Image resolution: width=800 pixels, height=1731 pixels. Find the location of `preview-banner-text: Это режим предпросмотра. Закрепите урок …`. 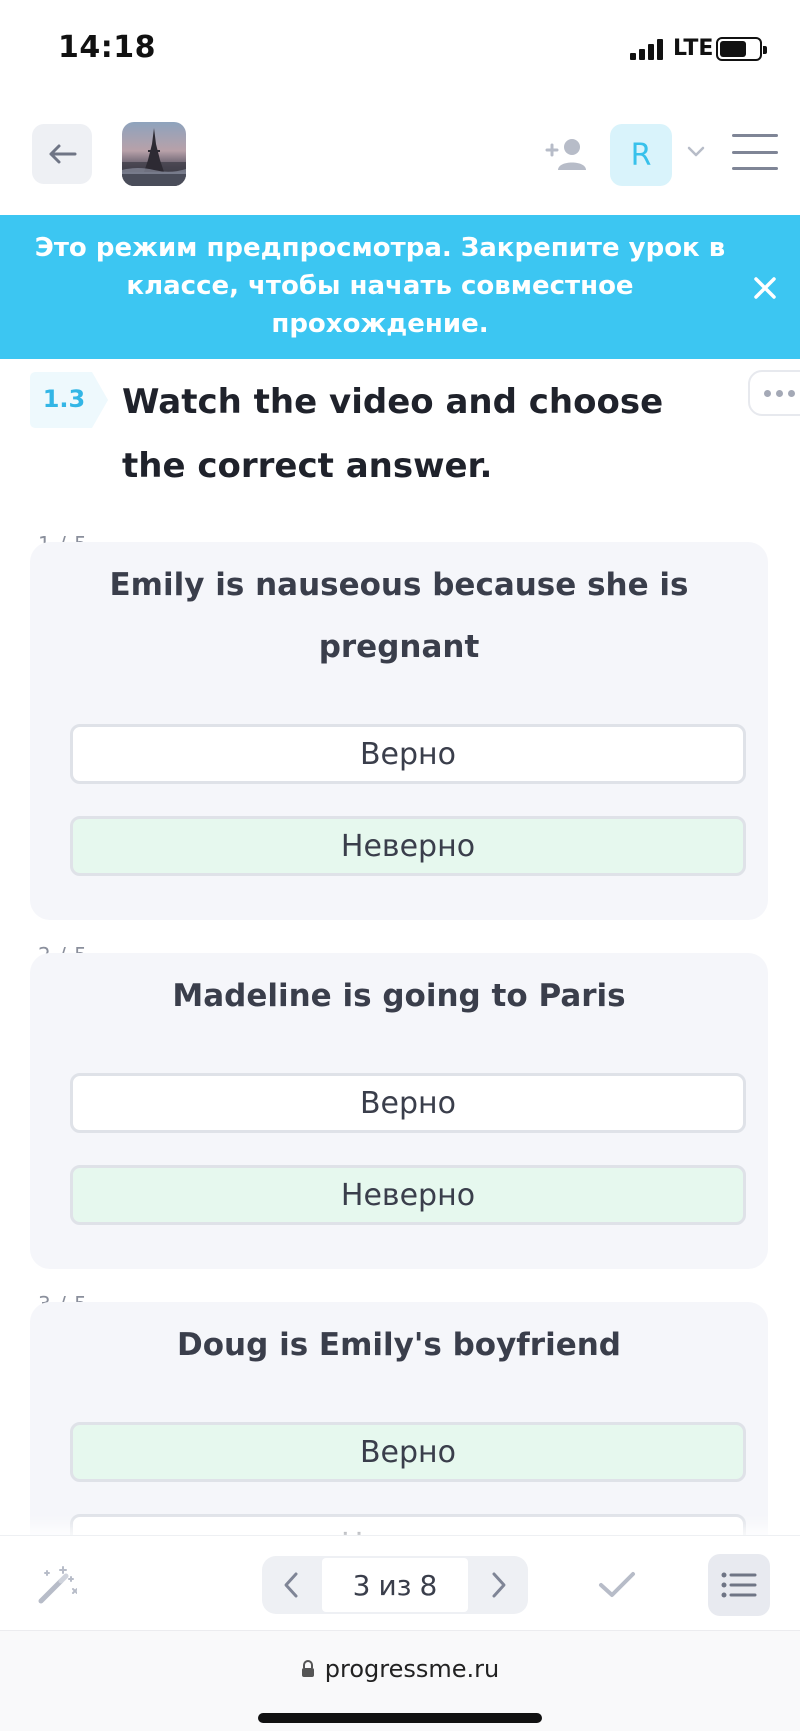

preview-banner-text: Это режим предпросмотра. Закрепите урок … is located at coordinates (380, 286).